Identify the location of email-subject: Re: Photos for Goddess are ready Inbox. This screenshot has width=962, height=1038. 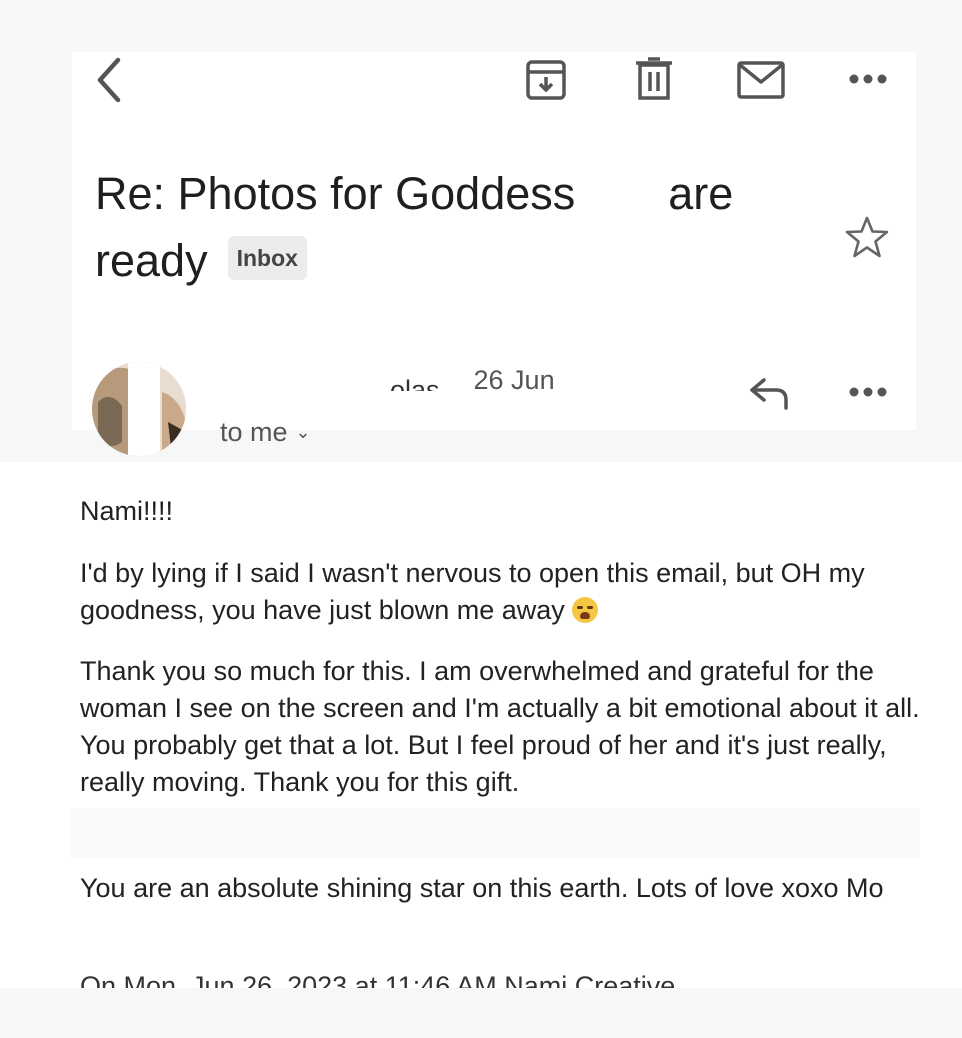
(460, 227).